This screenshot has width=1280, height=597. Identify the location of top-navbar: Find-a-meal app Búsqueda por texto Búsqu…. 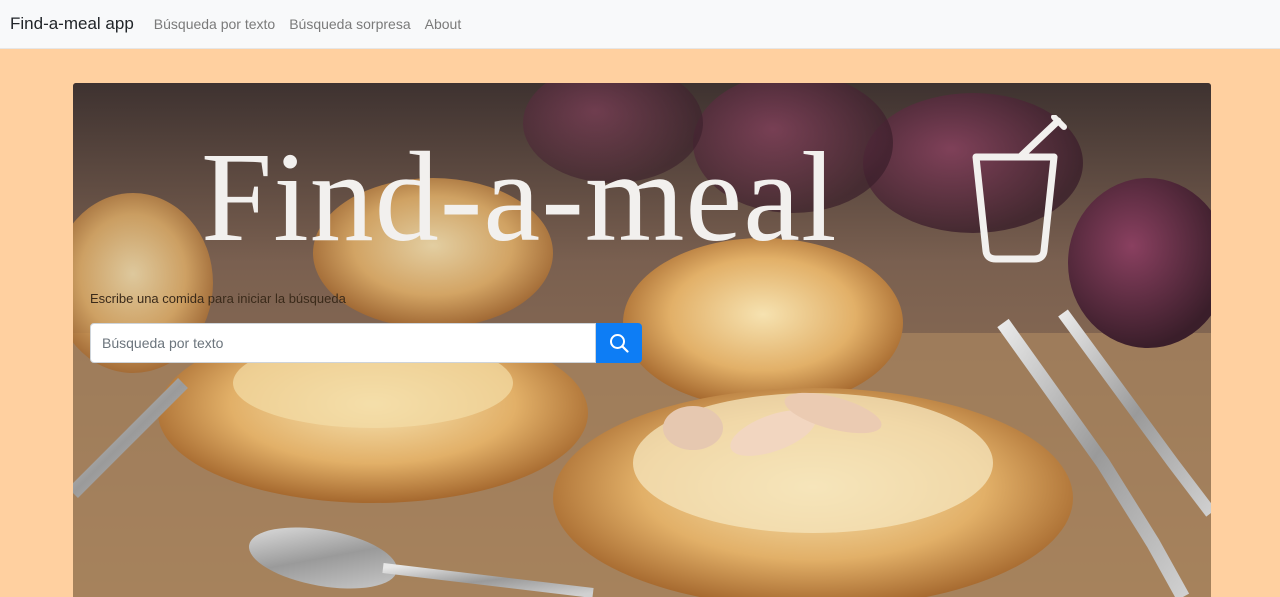
(640, 24).